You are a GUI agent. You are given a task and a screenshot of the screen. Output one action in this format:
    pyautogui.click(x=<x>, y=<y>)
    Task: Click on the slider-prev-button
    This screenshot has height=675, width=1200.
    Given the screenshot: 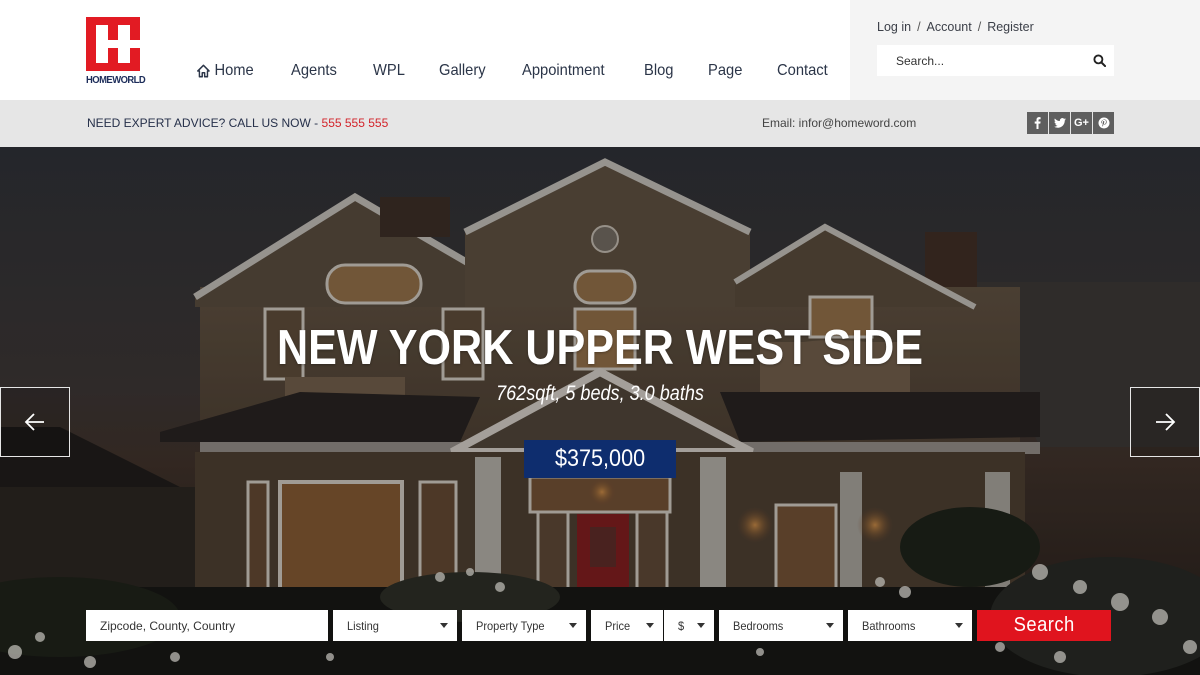 What is the action you would take?
    pyautogui.click(x=35, y=422)
    